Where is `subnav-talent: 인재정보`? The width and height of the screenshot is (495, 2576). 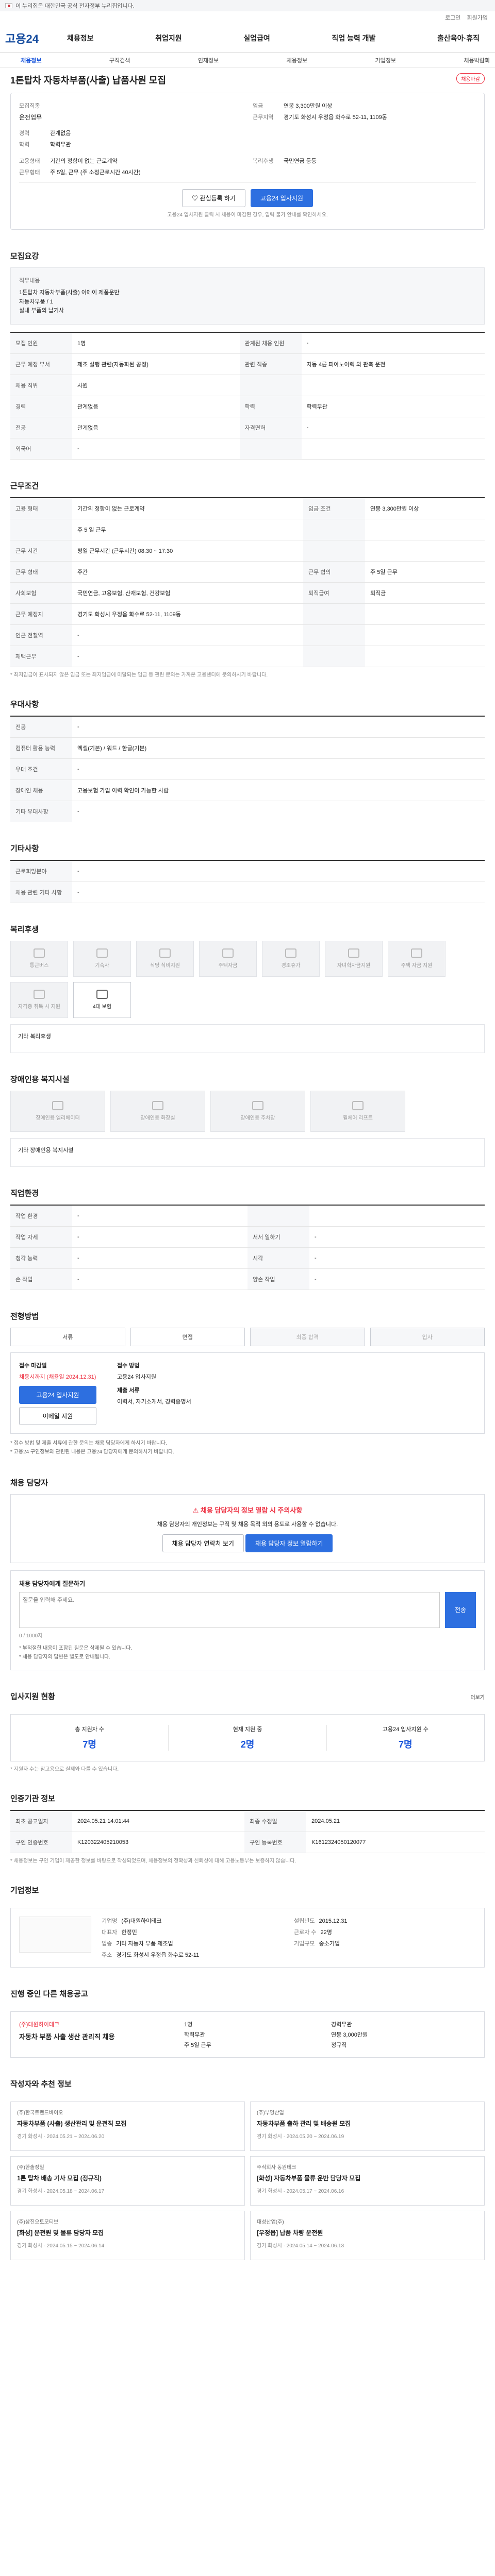 subnav-talent: 인재정보 is located at coordinates (208, 60).